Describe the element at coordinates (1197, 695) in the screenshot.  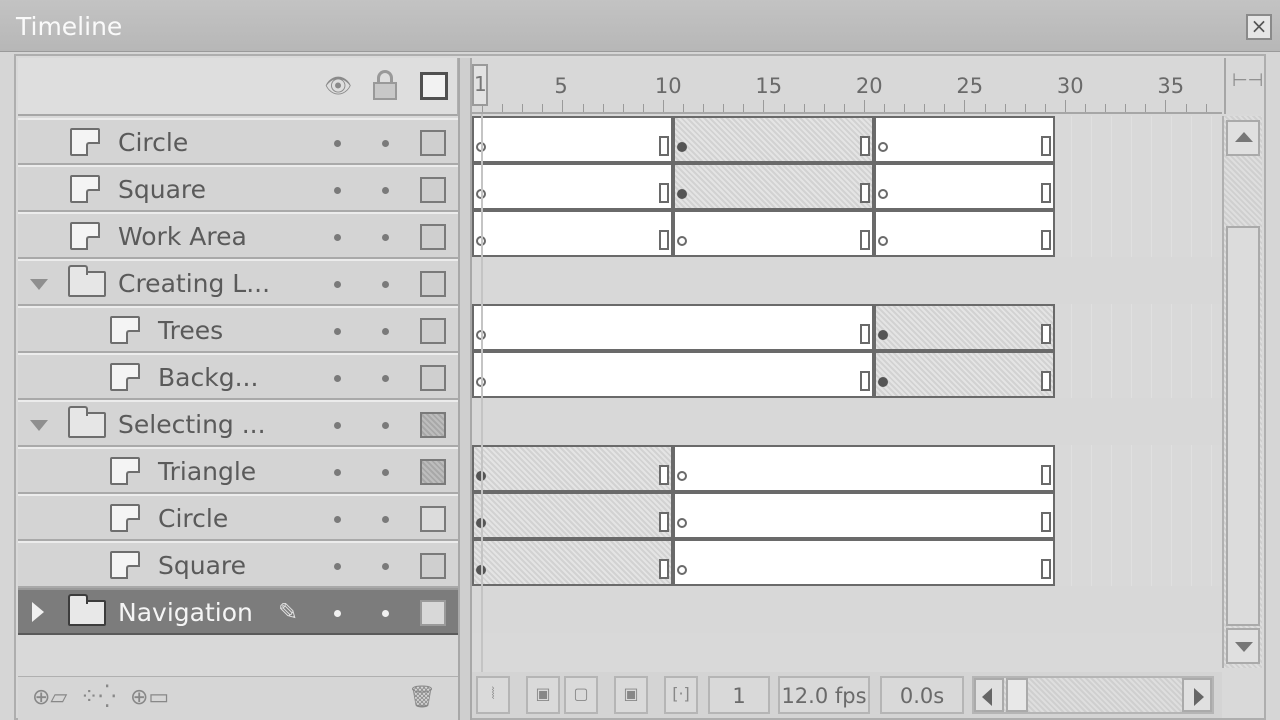
I see `scroll-right-button` at that location.